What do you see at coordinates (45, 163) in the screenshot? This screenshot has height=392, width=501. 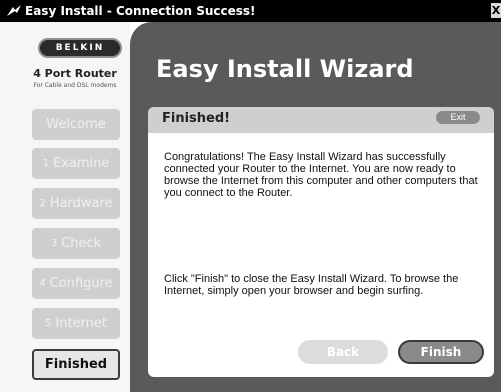 I see `step-number: 1` at bounding box center [45, 163].